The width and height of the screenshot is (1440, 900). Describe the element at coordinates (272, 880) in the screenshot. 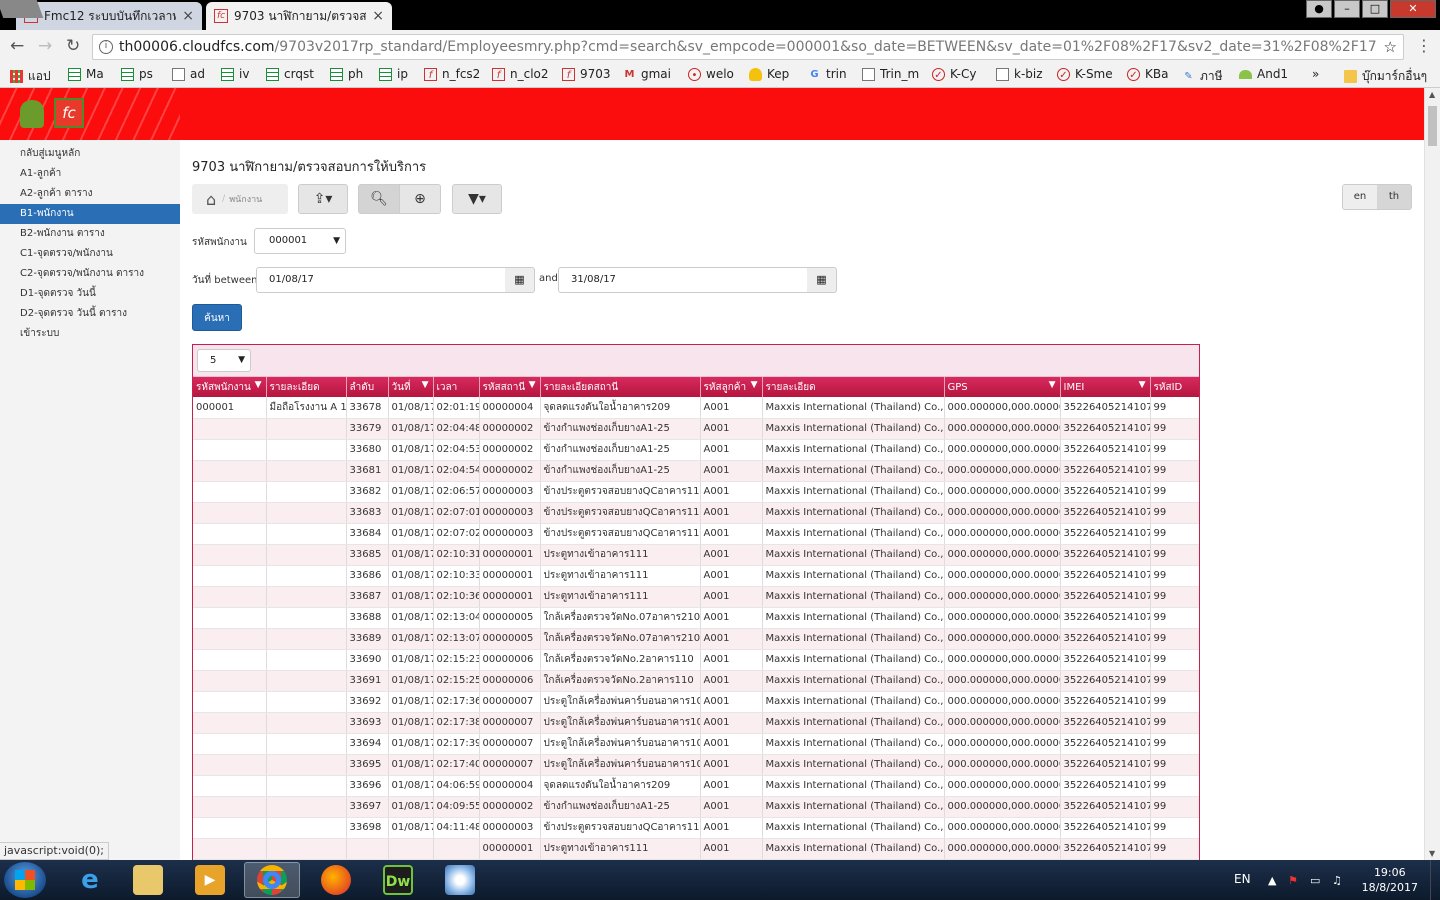

I see `taskbar-chrome` at that location.